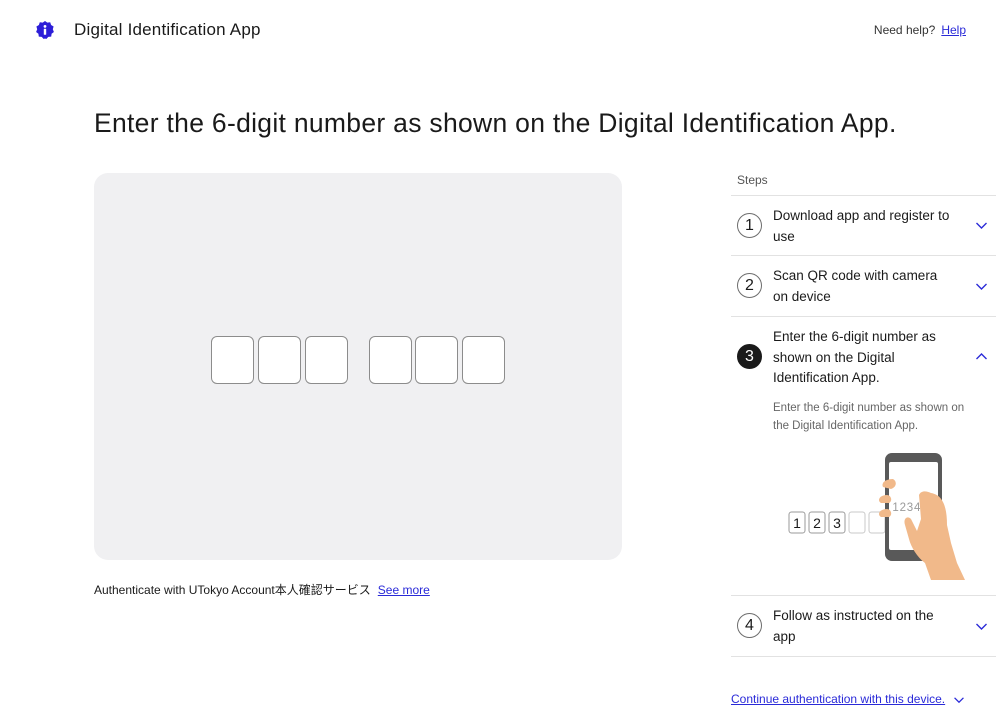  I want to click on step-number-badge: 1, so click(749, 225).